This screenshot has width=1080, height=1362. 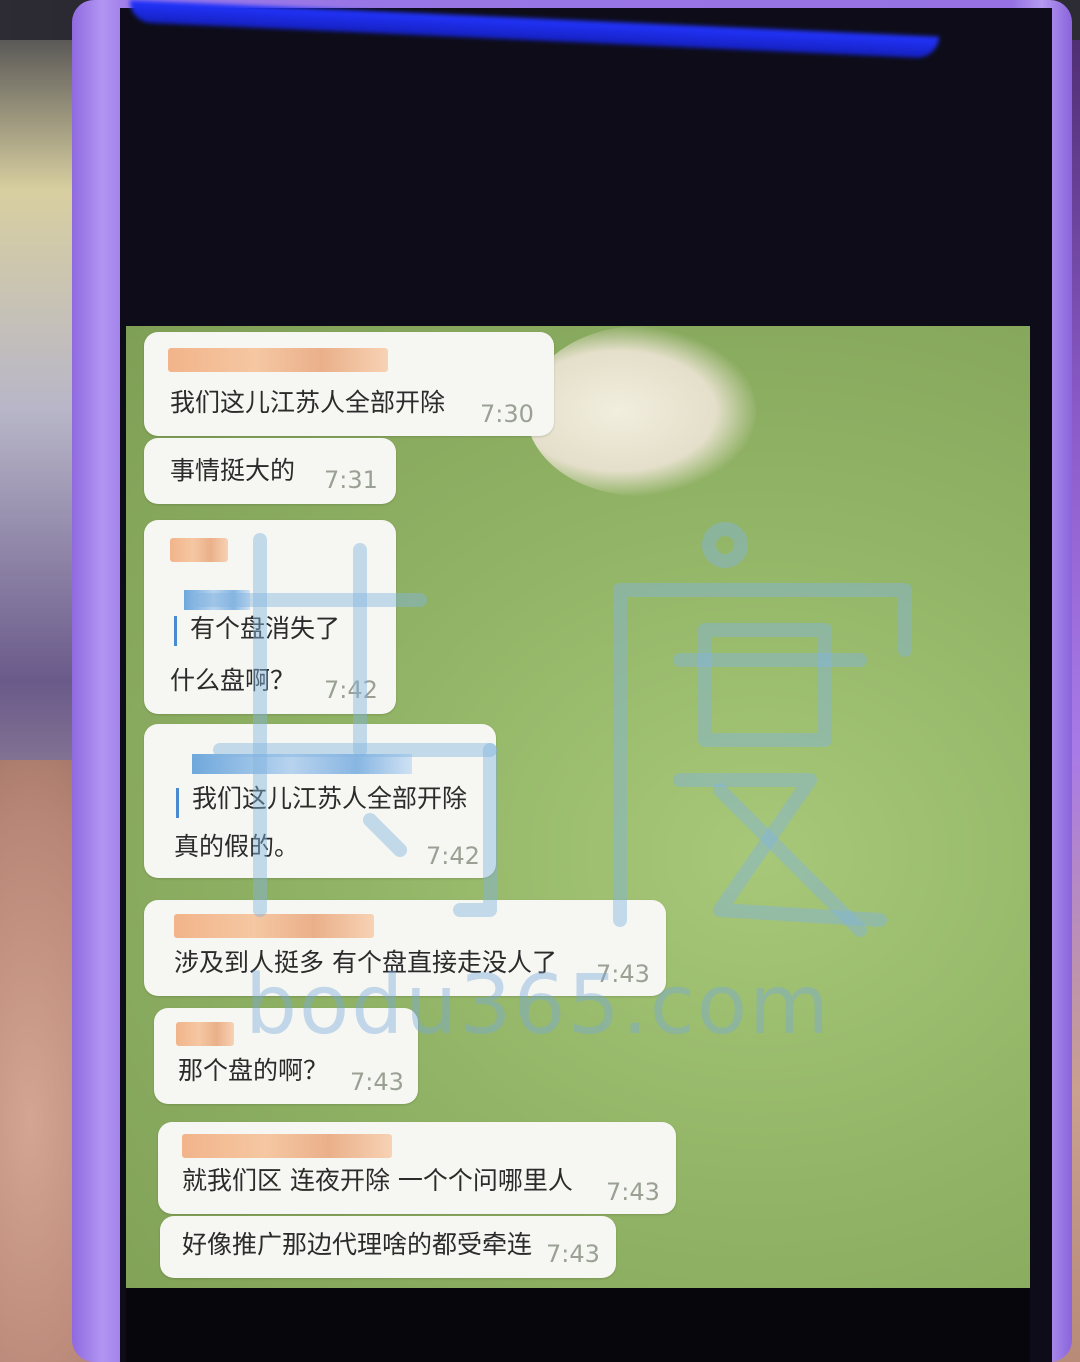 What do you see at coordinates (538, 1005) in the screenshot?
I see `watermark-text: bodu365.com` at bounding box center [538, 1005].